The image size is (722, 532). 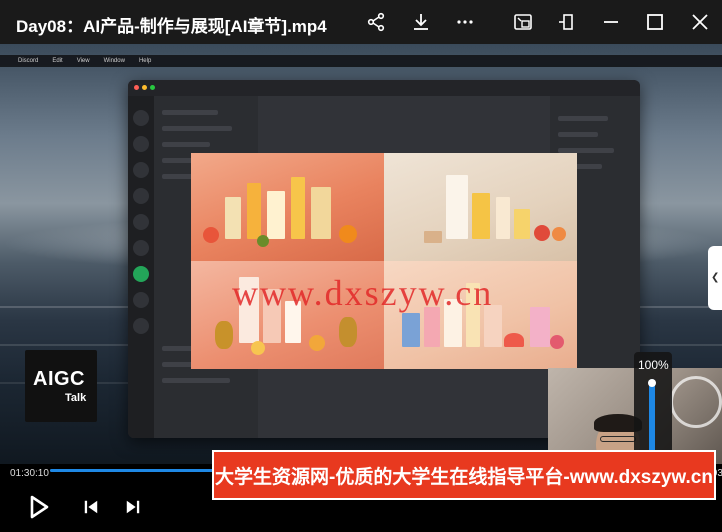 What do you see at coordinates (57, 61) in the screenshot?
I see `mac-menu-item: Edit` at bounding box center [57, 61].